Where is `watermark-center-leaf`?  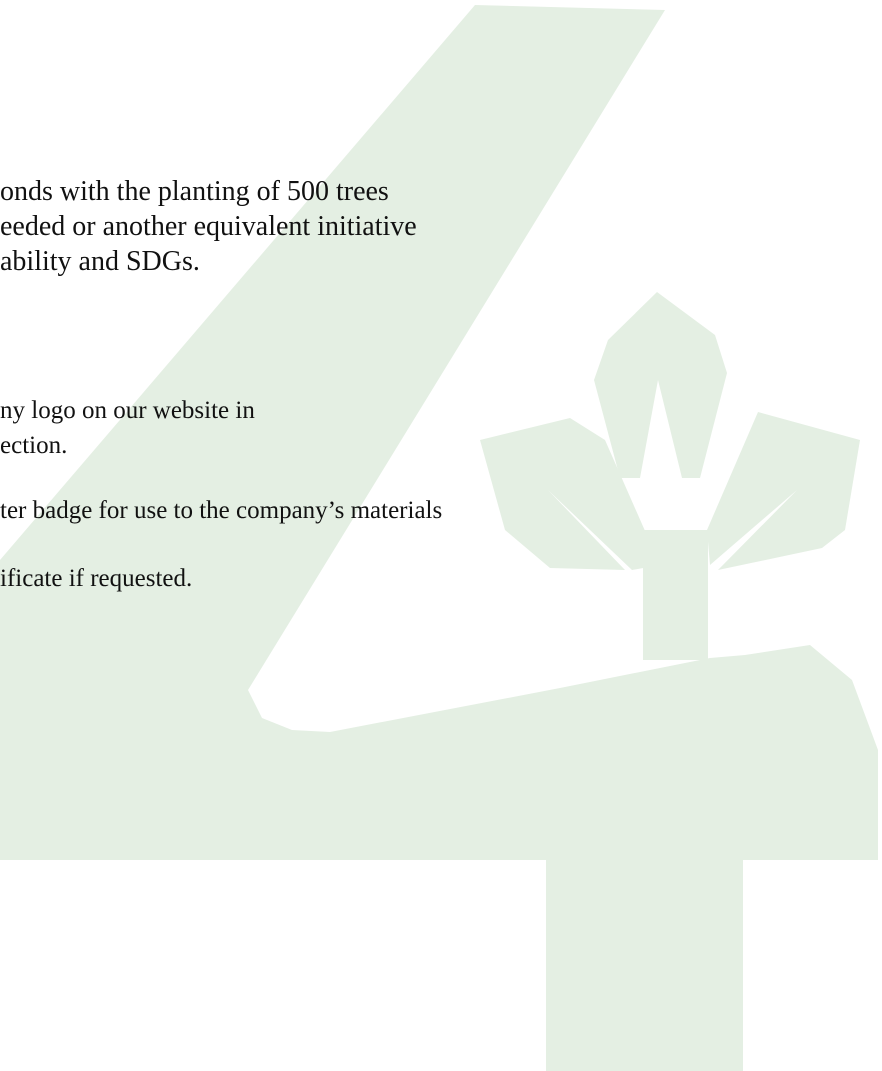 watermark-center-leaf is located at coordinates (660, 385).